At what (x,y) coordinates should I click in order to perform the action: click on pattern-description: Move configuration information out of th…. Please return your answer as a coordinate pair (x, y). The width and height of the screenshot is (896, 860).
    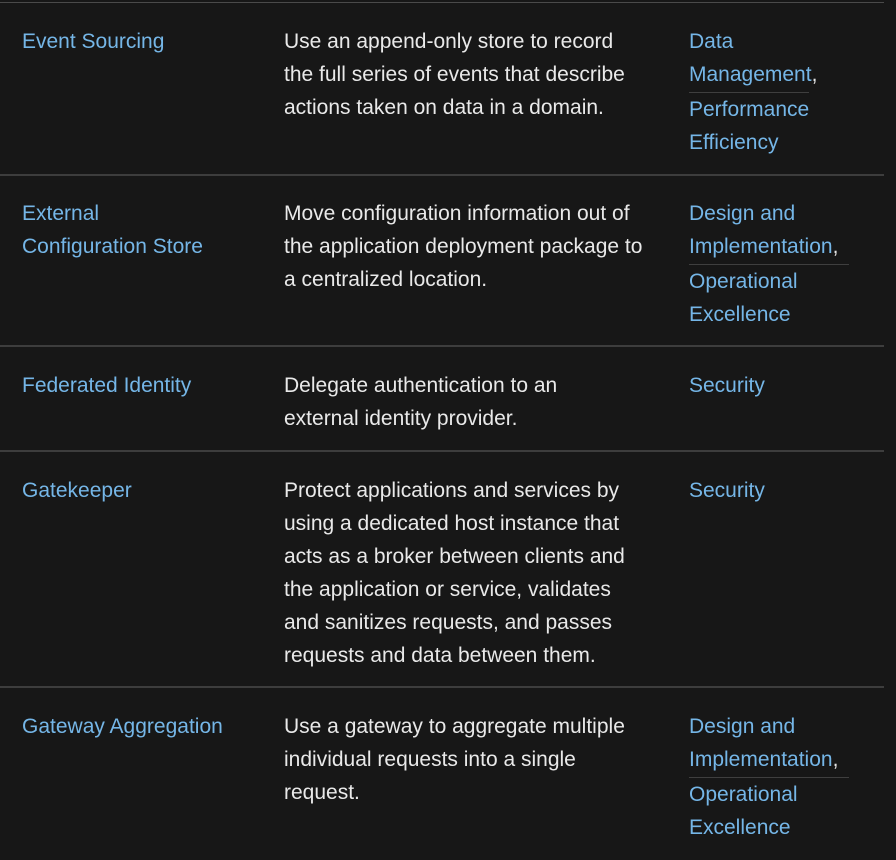
    Looking at the image, I should click on (463, 246).